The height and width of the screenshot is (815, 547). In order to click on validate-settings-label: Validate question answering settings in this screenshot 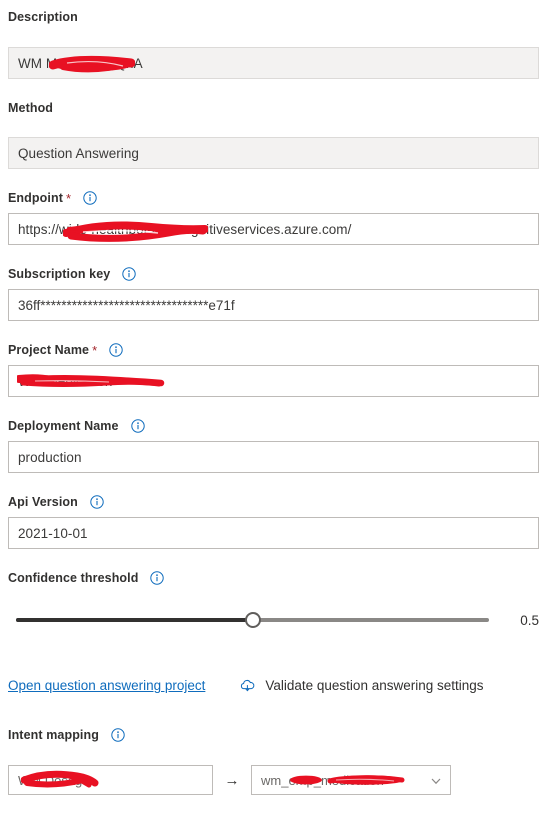, I will do `click(374, 685)`.